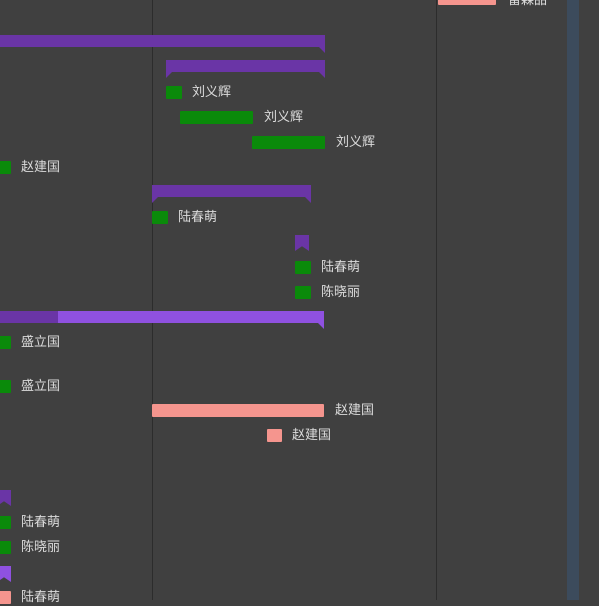 The width and height of the screenshot is (599, 606). Describe the element at coordinates (29, 317) in the screenshot. I see `summary-progress-fill` at that location.